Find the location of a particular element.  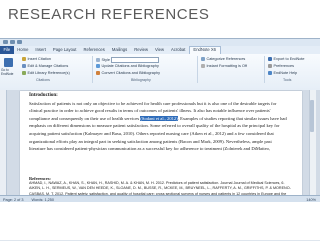

save-icon is located at coordinates (5, 42).